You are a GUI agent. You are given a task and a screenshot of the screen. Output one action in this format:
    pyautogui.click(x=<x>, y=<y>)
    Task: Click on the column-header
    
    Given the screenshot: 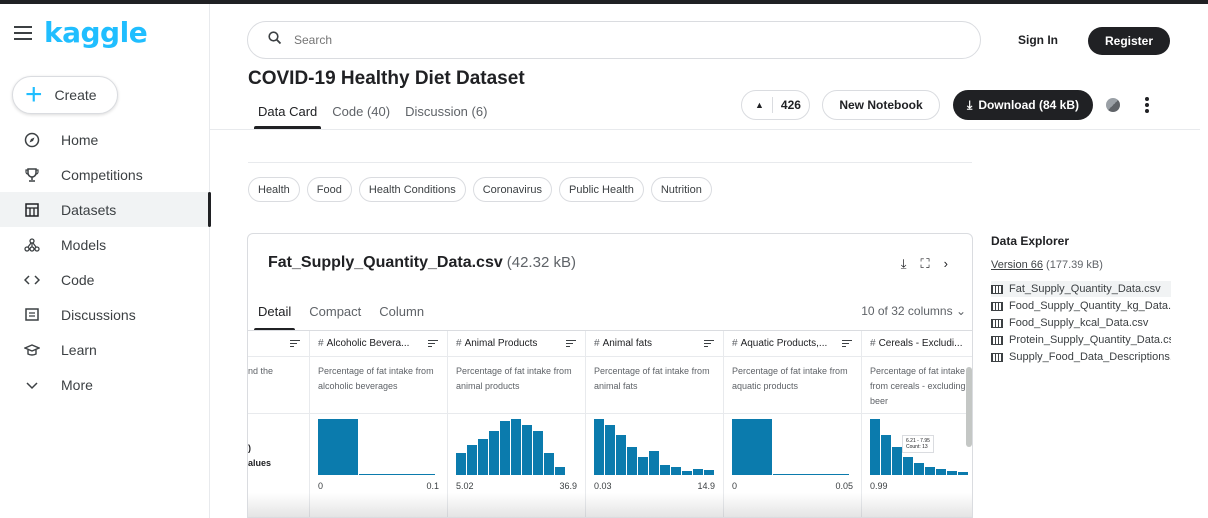 What is the action you would take?
    pyautogui.click(x=278, y=344)
    